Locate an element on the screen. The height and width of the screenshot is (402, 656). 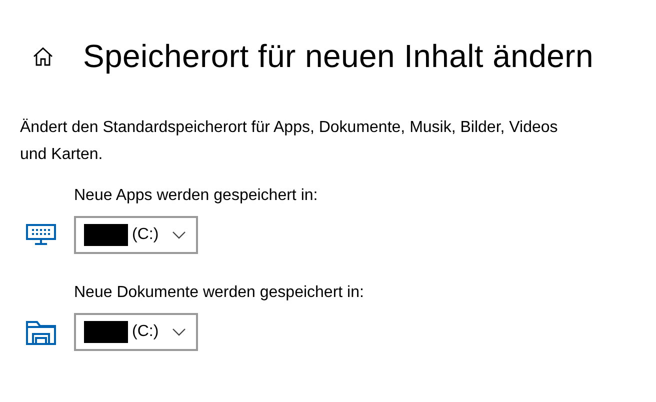
description-text: Ändert den Standardspeicherort für Apps, Dokumente, Musik, Bilder, Videos und Karten. is located at coordinates (289, 141).